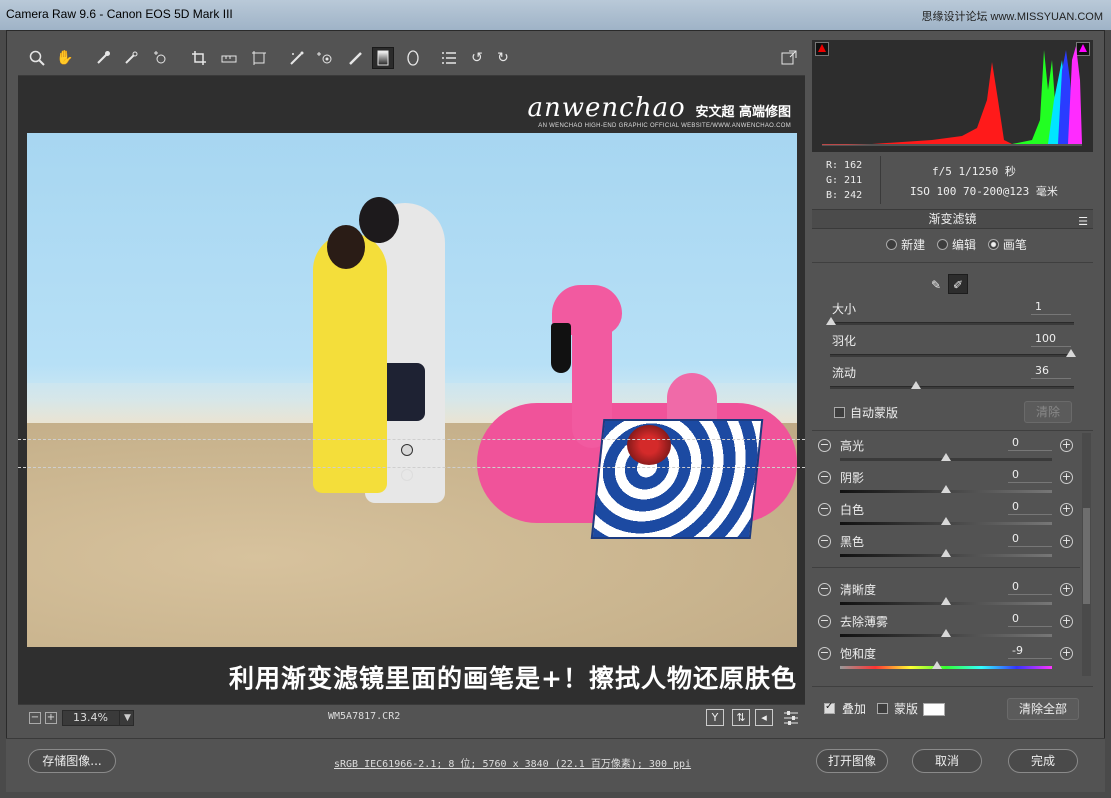 This screenshot has height=798, width=1111. Describe the element at coordinates (882, 708) in the screenshot. I see `mask-checkbox` at that location.